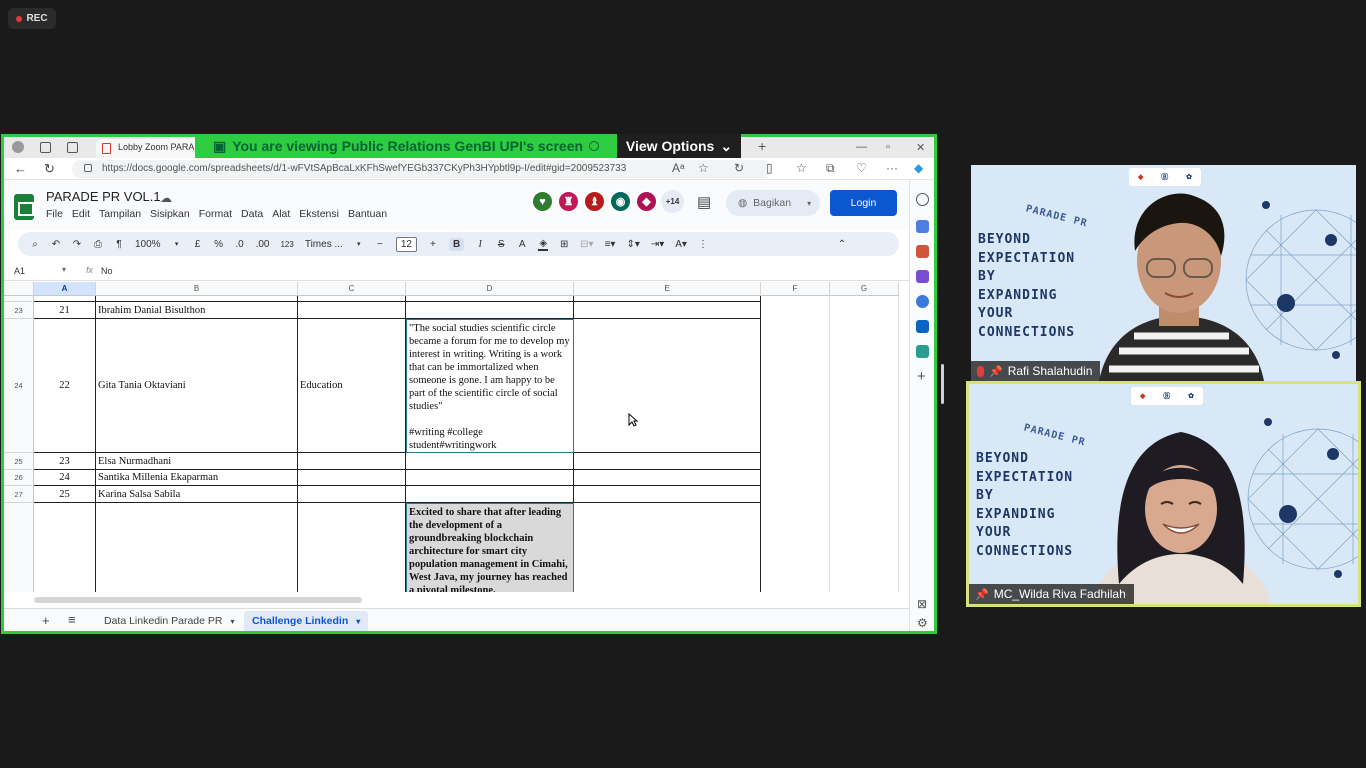  Describe the element at coordinates (46, 620) in the screenshot. I see `add-sheet-icon: +` at that location.